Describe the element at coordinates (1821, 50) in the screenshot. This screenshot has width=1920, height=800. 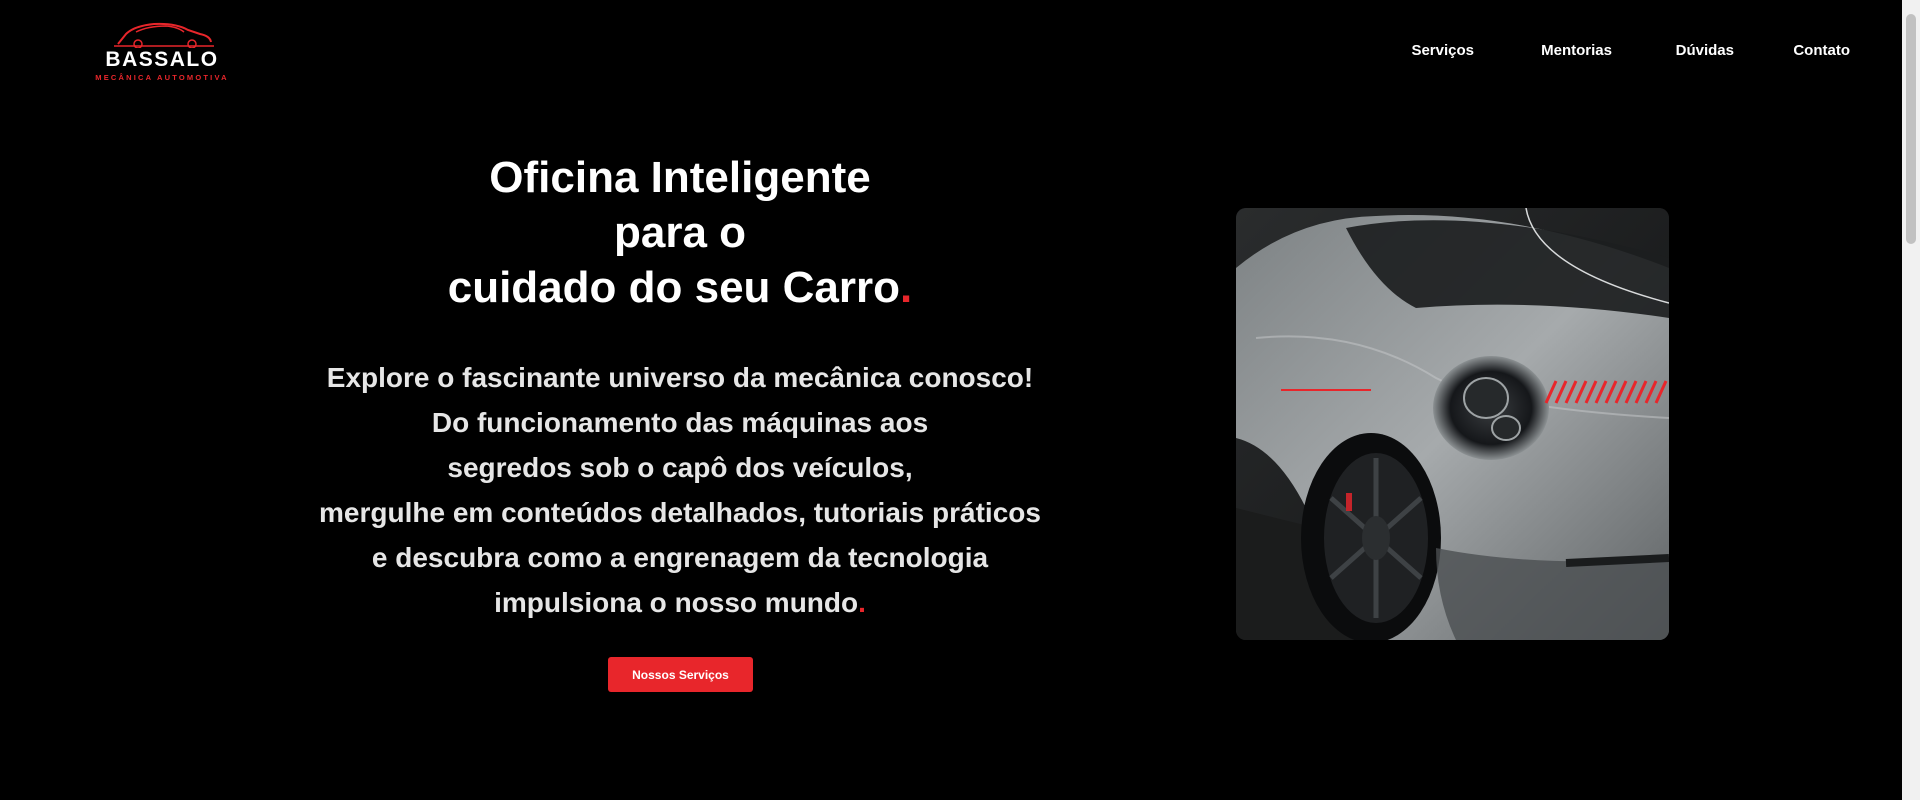
I see `nav-link-contato: Contato` at that location.